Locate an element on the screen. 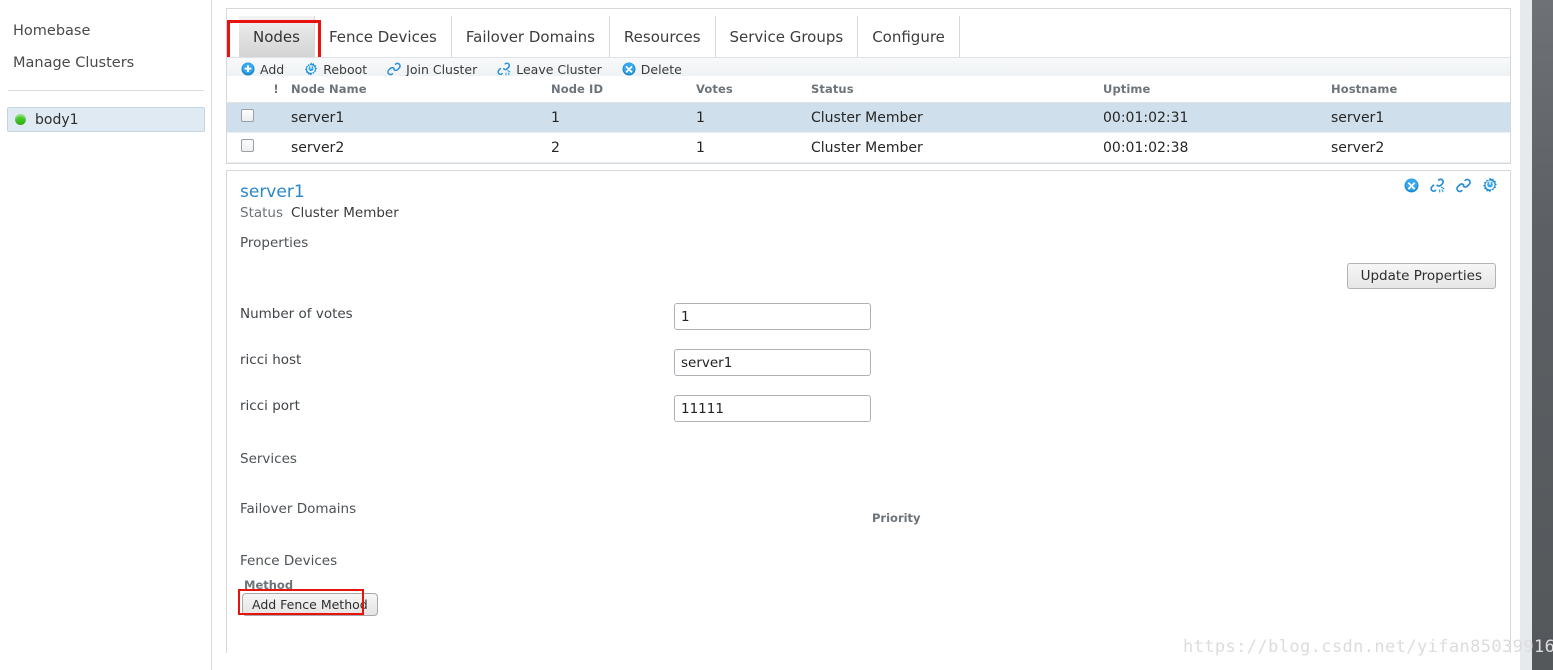 The width and height of the screenshot is (1553, 670). tab-nodes: Nodes is located at coordinates (277, 36).